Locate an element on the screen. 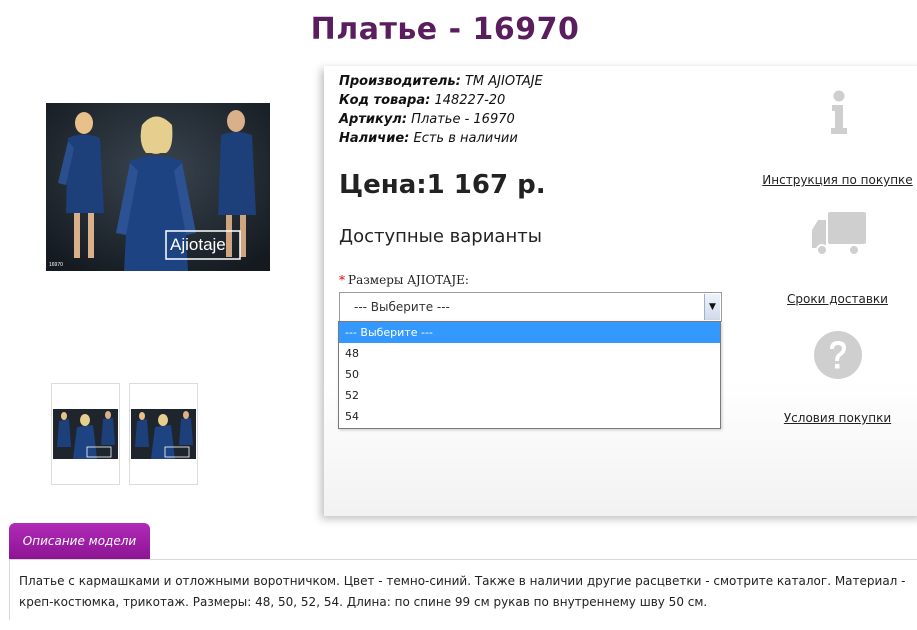  code-label: Код товара: is located at coordinates (385, 100).